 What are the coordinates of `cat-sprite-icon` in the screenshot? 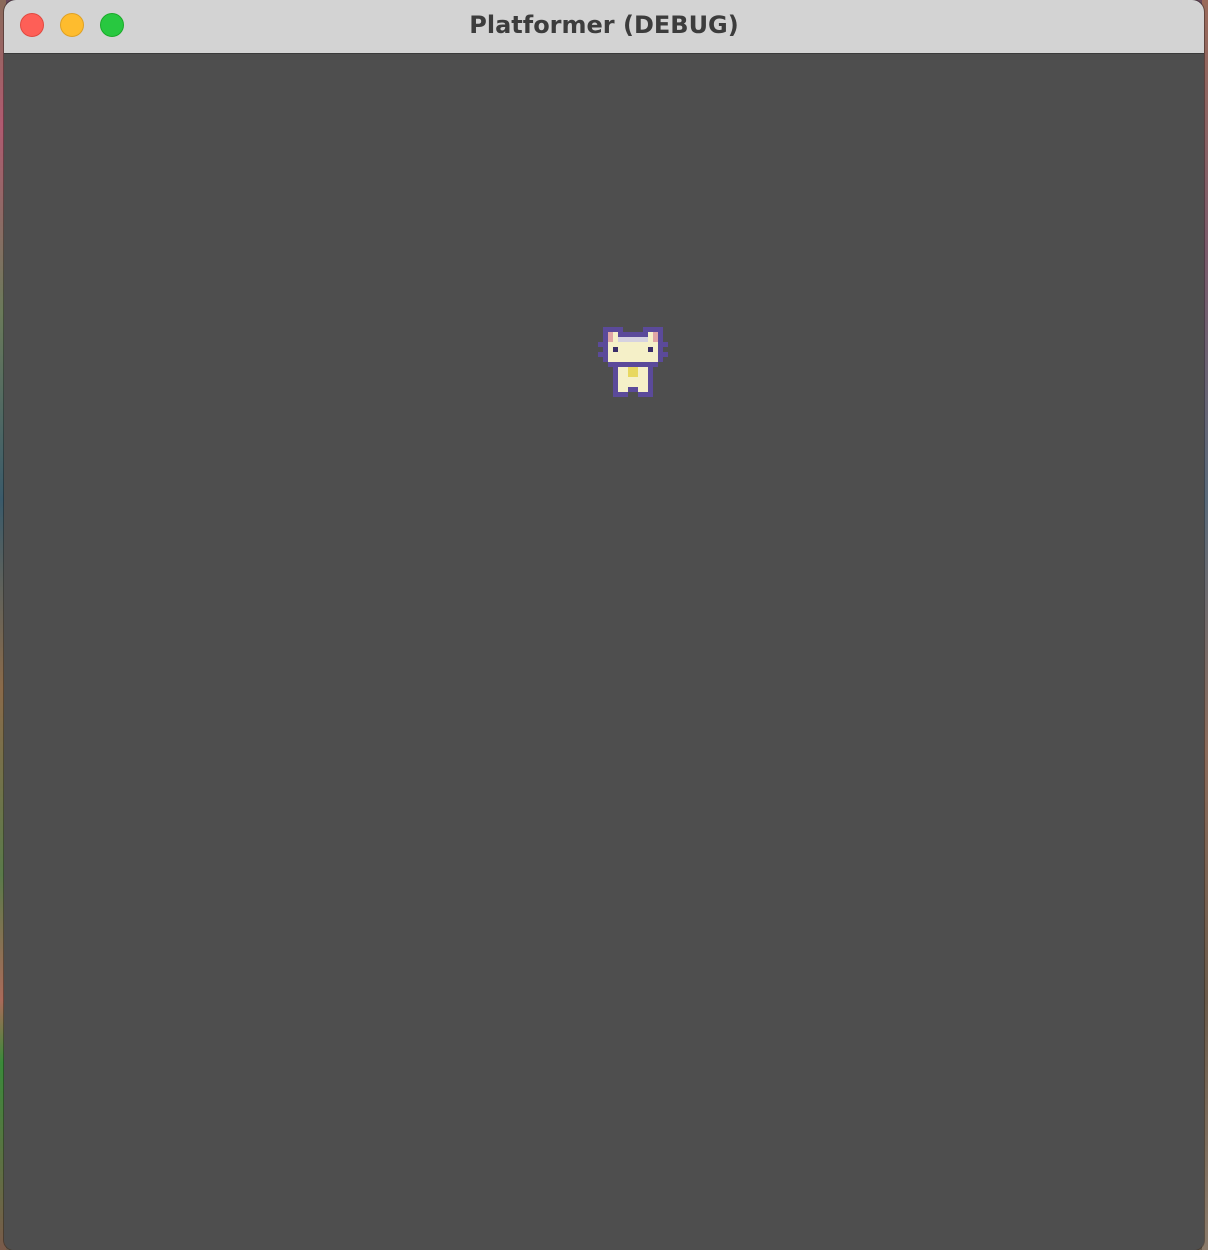 It's located at (633, 362).